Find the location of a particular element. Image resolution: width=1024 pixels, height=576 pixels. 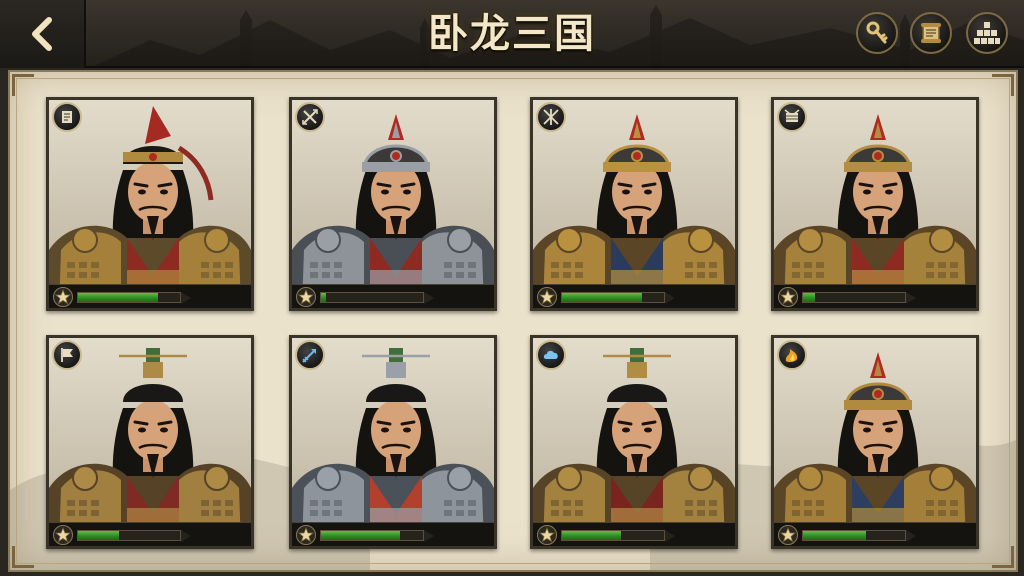

arrow-class-icon is located at coordinates (309, 356).